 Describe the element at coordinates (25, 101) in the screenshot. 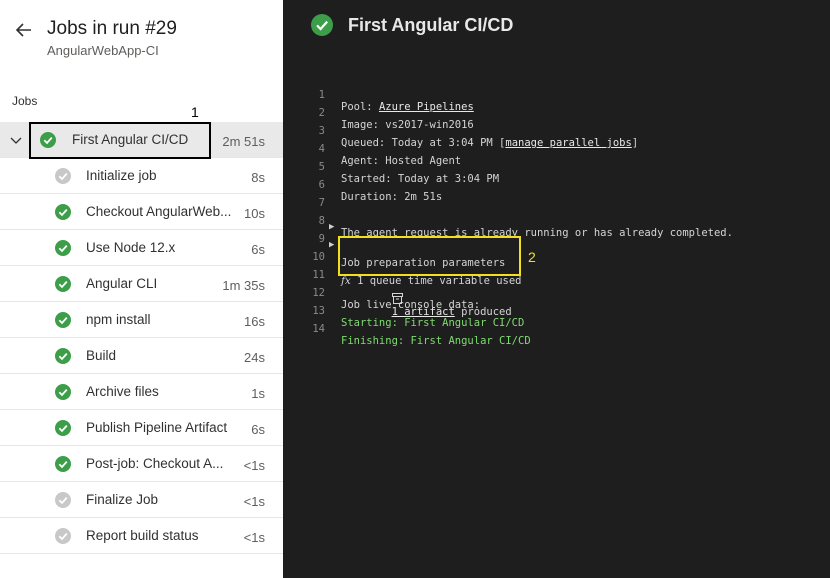

I see `jobs-heading: Jobs` at that location.